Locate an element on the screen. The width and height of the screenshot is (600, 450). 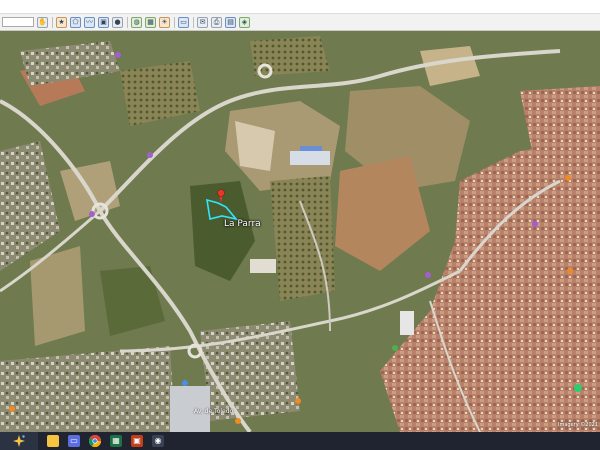
overlay-icon: ▣ is located at coordinates (103, 21).